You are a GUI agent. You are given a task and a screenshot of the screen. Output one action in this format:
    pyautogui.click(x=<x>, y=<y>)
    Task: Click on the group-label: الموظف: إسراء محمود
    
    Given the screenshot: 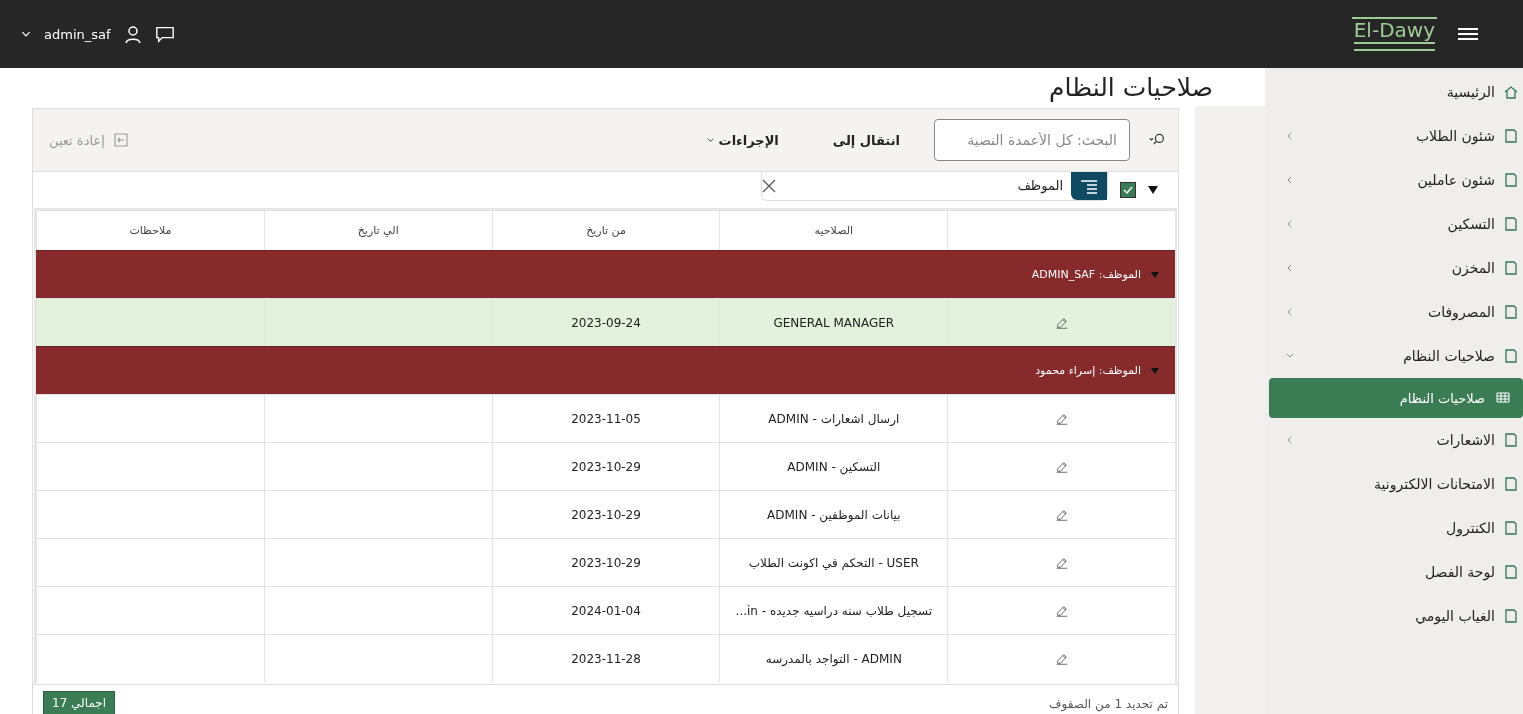 What is the action you would take?
    pyautogui.click(x=1088, y=370)
    